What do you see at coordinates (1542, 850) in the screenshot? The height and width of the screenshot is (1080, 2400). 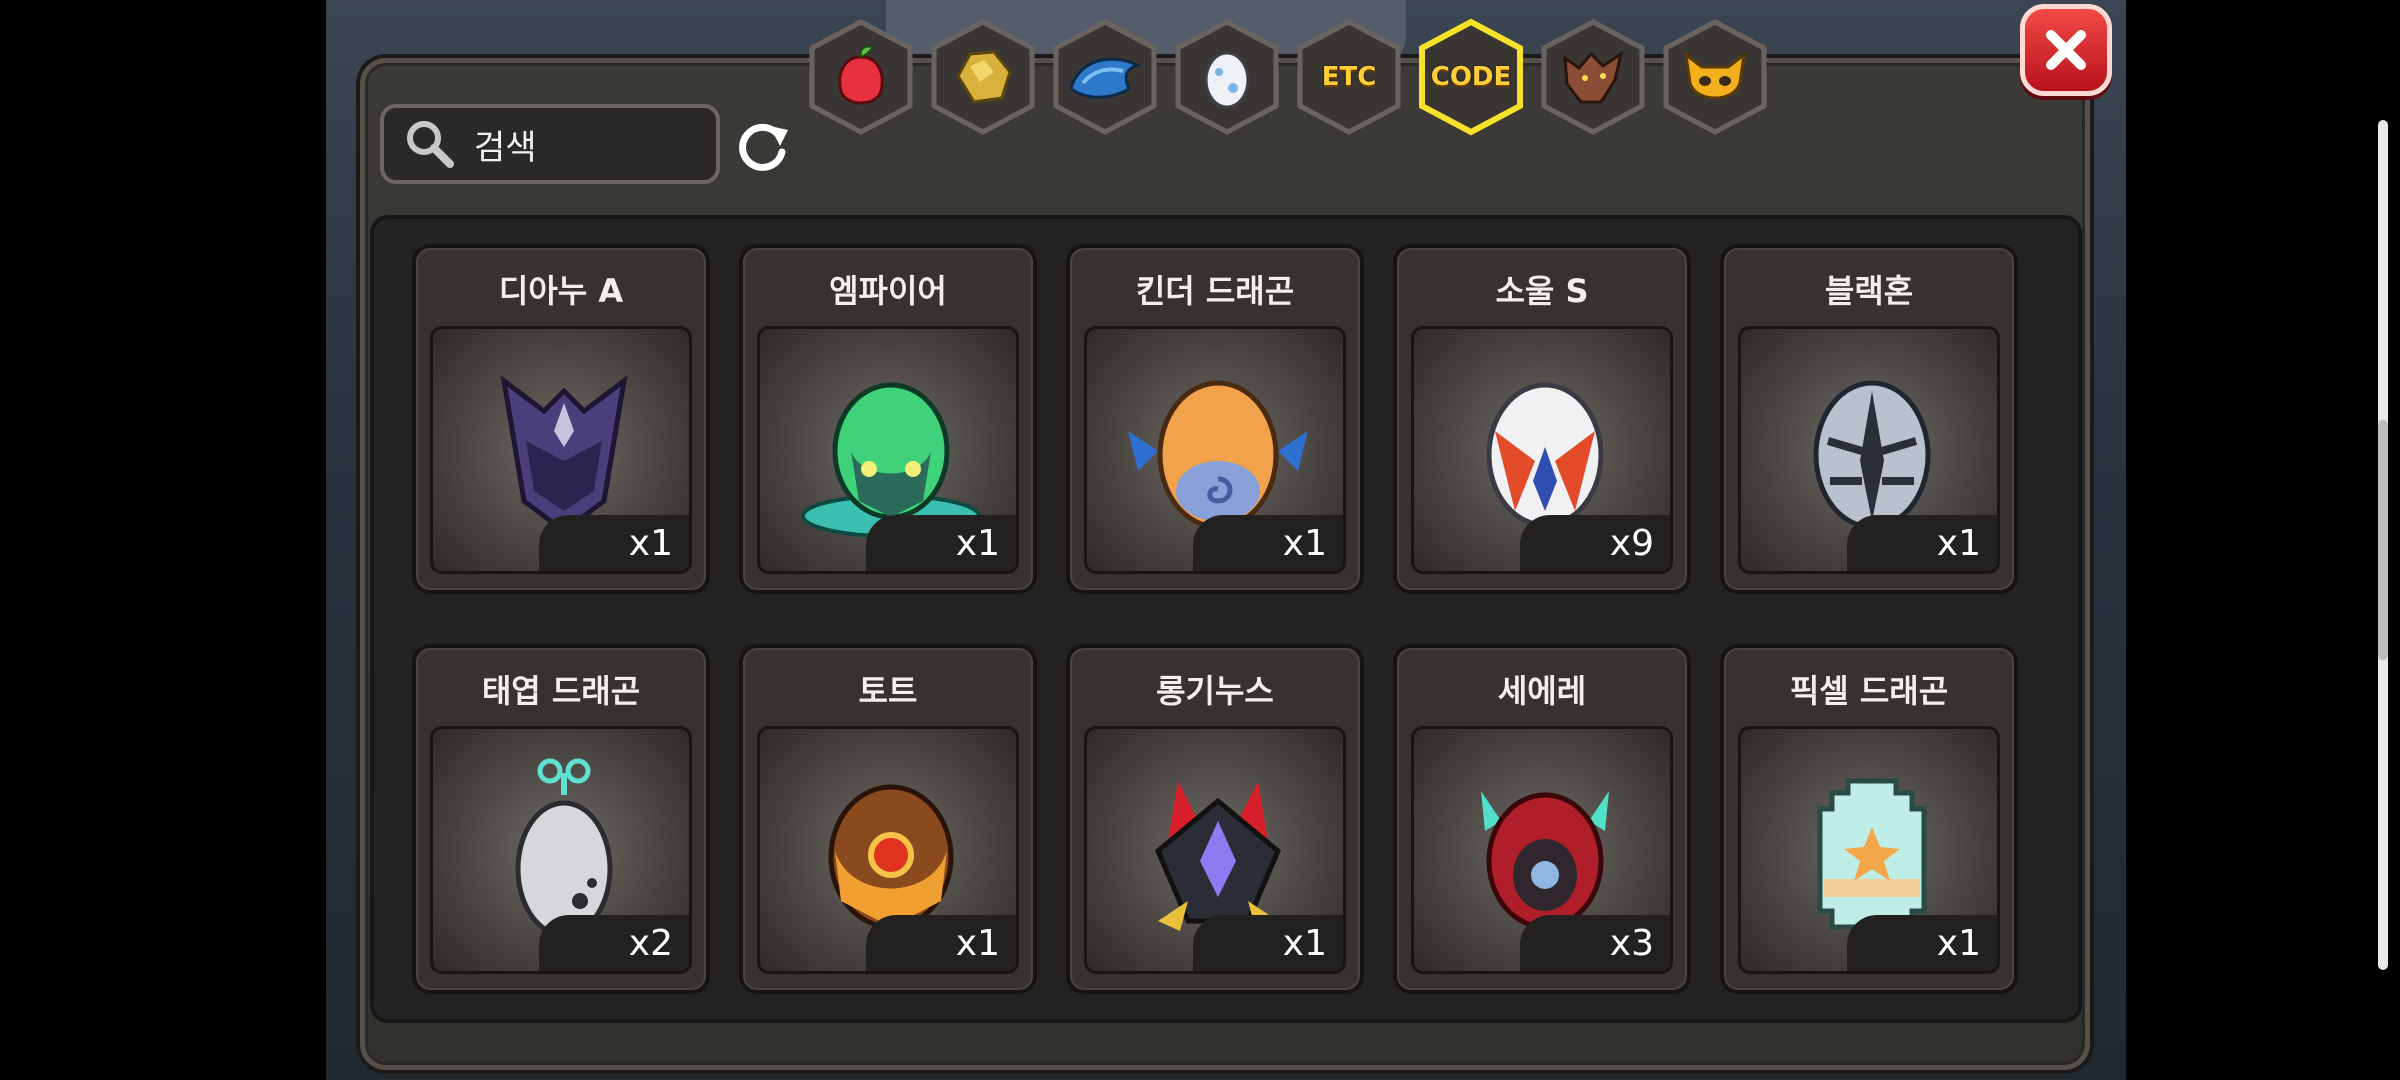 I see `item-image-box: x3` at bounding box center [1542, 850].